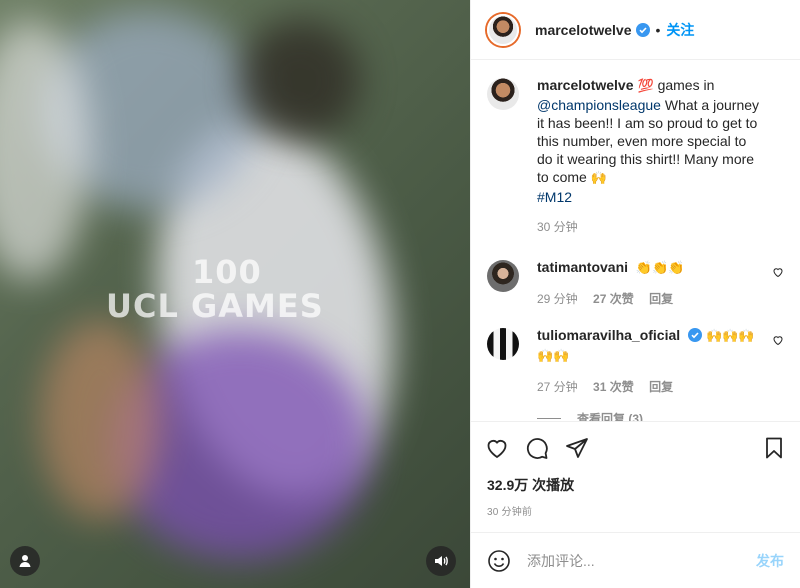 Image resolution: width=800 pixels, height=588 pixels. I want to click on leg-shape, so click(100, 420).